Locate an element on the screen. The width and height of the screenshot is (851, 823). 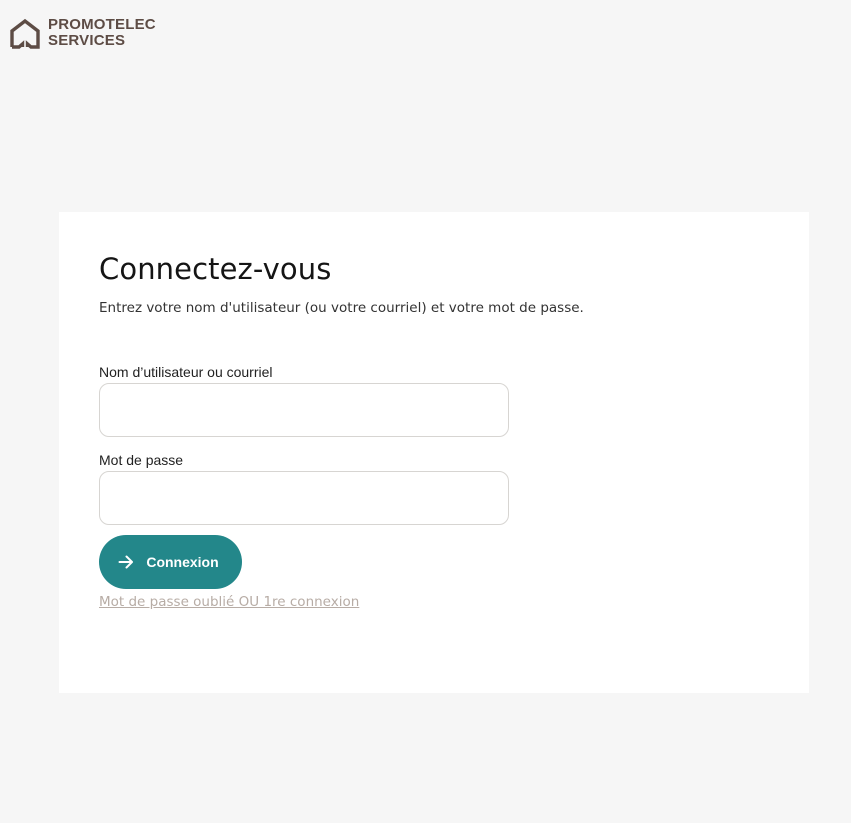
password-input is located at coordinates (304, 498).